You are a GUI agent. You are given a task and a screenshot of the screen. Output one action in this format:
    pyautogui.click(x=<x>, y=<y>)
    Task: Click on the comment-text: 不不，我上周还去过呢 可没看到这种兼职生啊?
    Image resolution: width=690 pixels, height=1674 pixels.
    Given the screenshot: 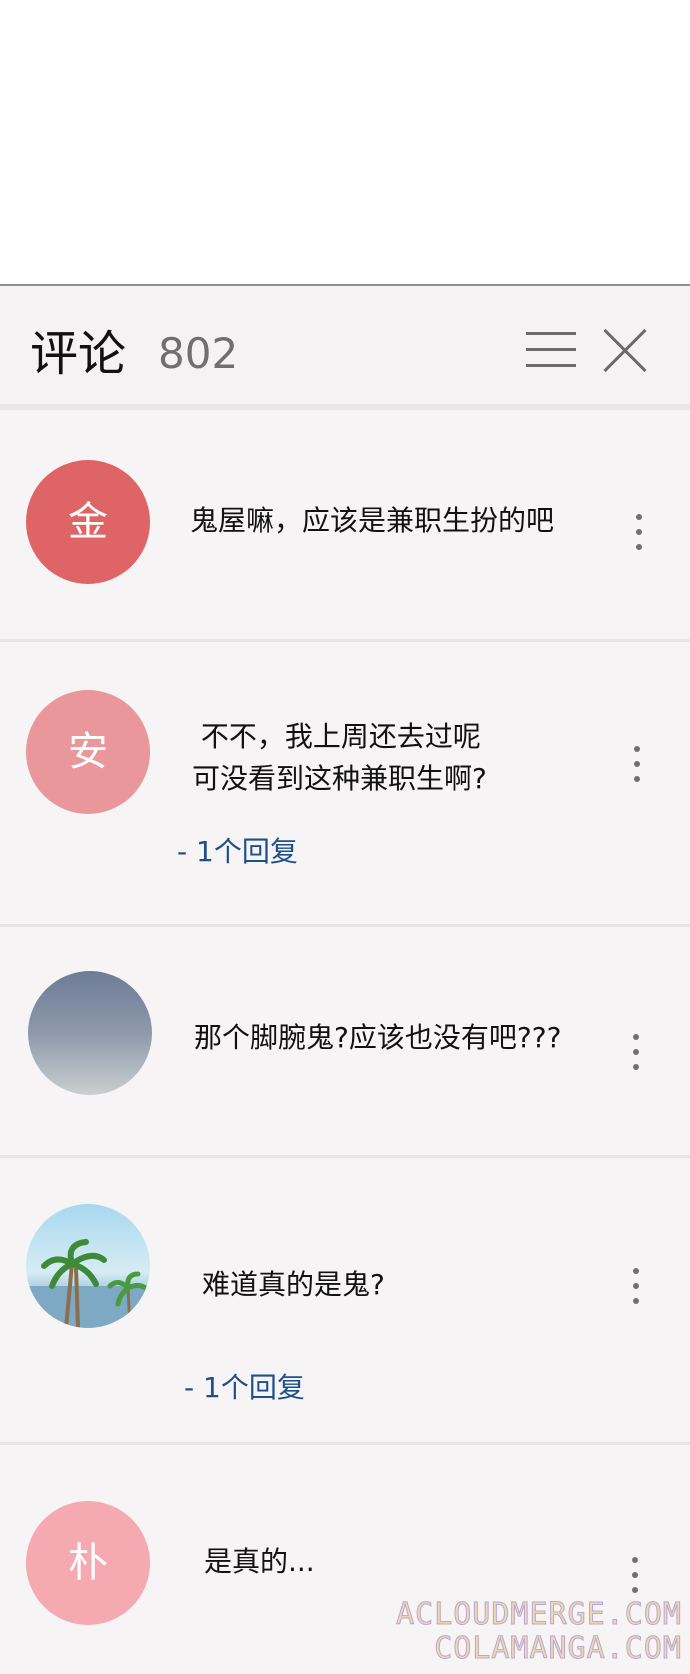 What is the action you would take?
    pyautogui.click(x=339, y=757)
    